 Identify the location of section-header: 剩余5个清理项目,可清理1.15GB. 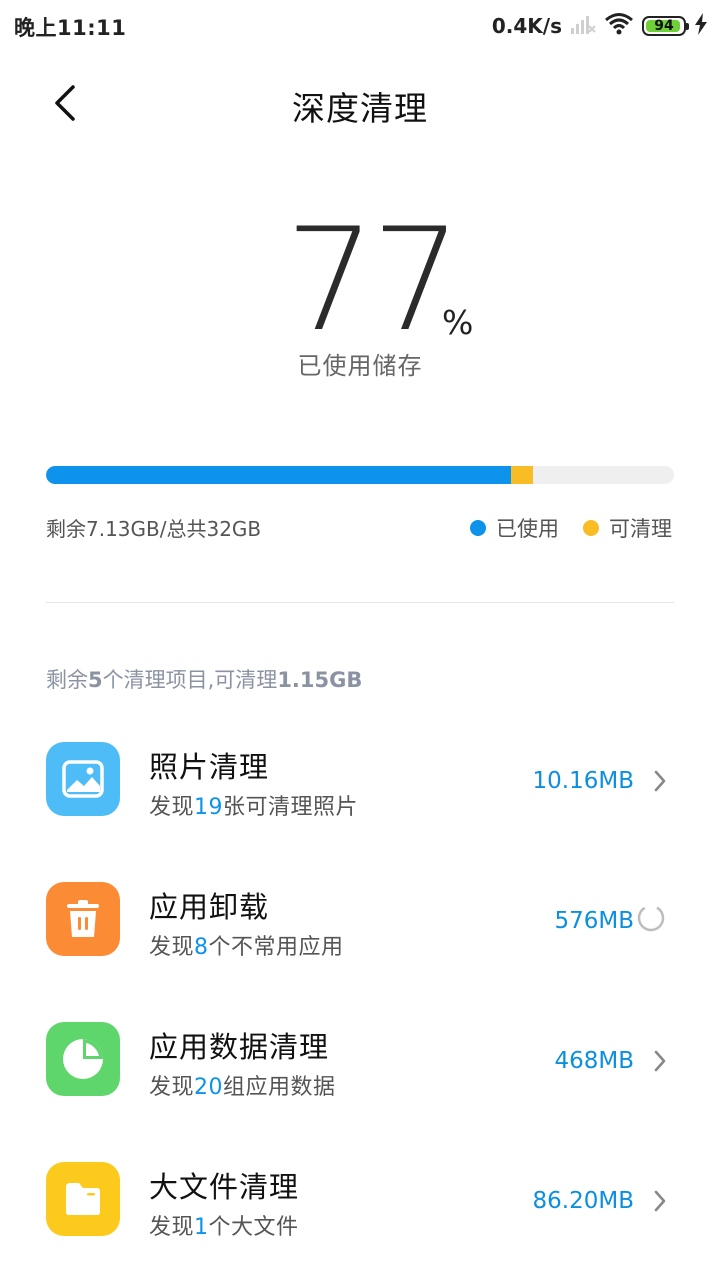
(204, 679).